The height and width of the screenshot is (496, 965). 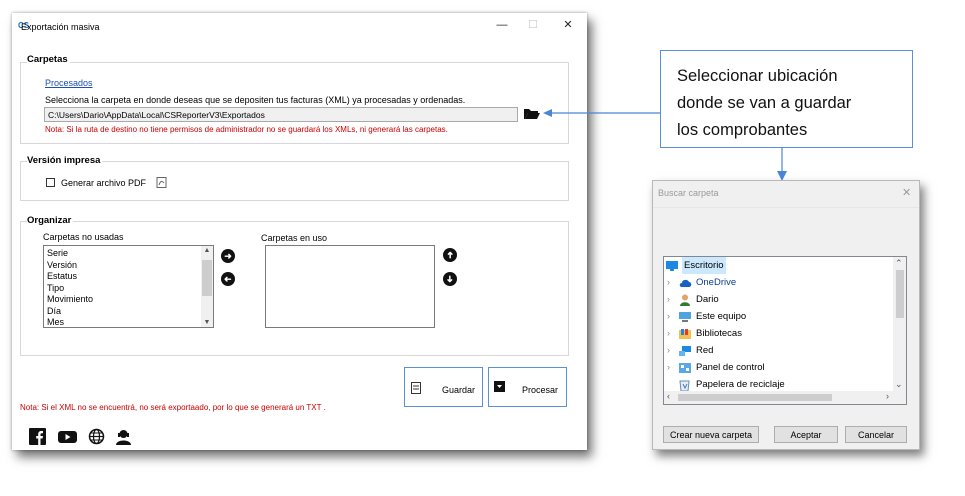 I want to click on callout-line-3: los comprobantes, so click(x=742, y=130).